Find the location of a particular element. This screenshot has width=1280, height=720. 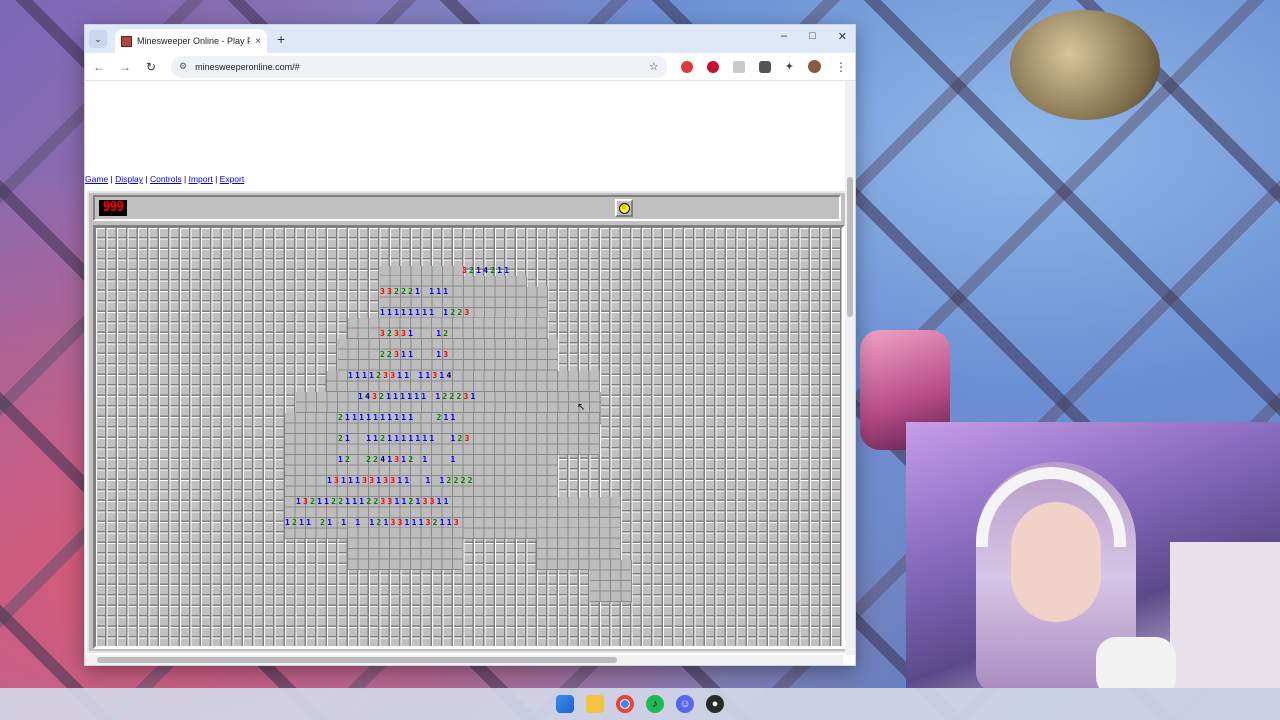

menu-game-link: Game is located at coordinates (96, 179).